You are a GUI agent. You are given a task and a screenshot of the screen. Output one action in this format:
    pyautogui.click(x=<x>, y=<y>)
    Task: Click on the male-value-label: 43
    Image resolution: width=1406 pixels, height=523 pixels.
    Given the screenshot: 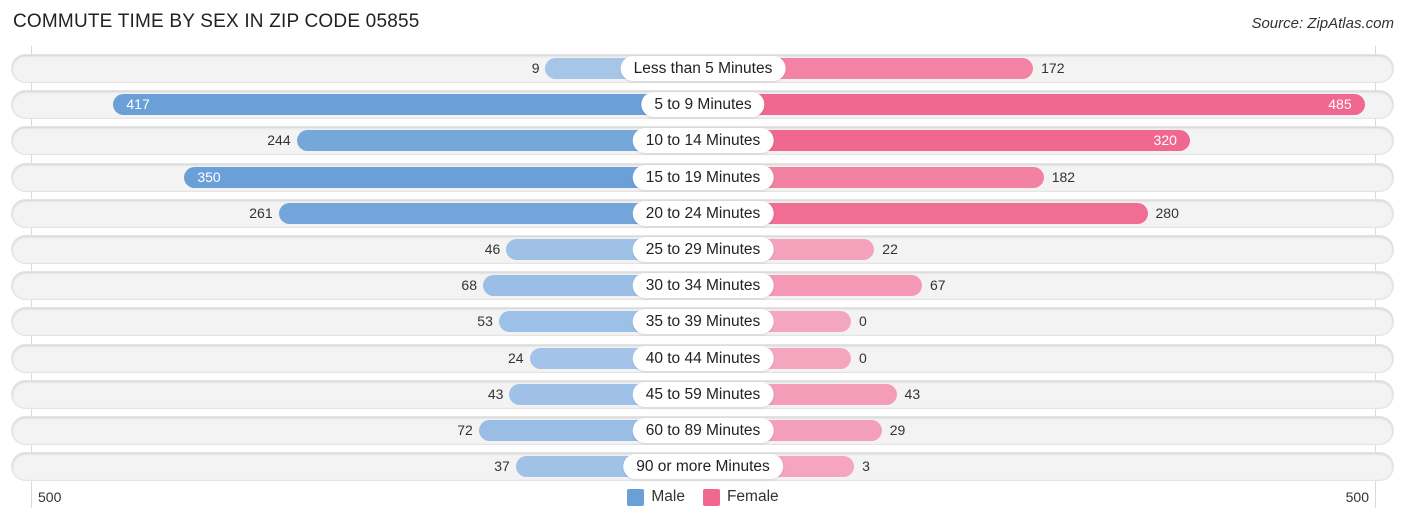 What is the action you would take?
    pyautogui.click(x=495, y=393)
    